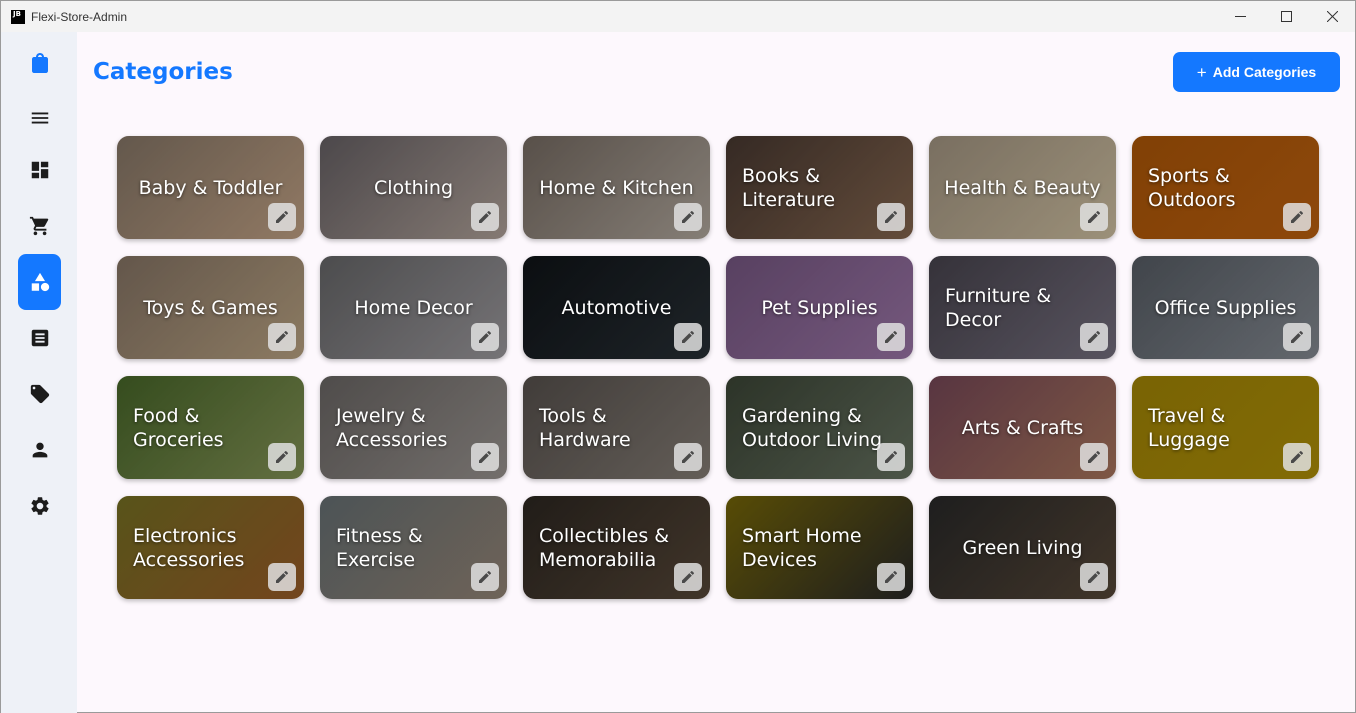 This screenshot has width=1356, height=713. I want to click on category-card: Automotive, so click(616, 307).